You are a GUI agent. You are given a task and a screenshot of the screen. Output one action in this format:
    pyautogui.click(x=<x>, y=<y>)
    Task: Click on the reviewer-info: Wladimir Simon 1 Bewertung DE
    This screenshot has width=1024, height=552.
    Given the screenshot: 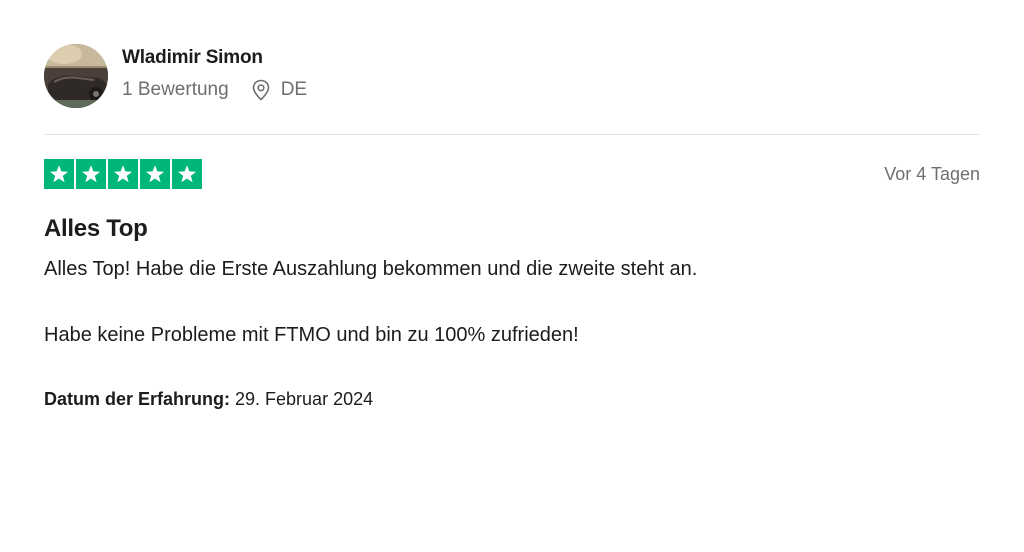 What is the action you would take?
    pyautogui.click(x=214, y=74)
    